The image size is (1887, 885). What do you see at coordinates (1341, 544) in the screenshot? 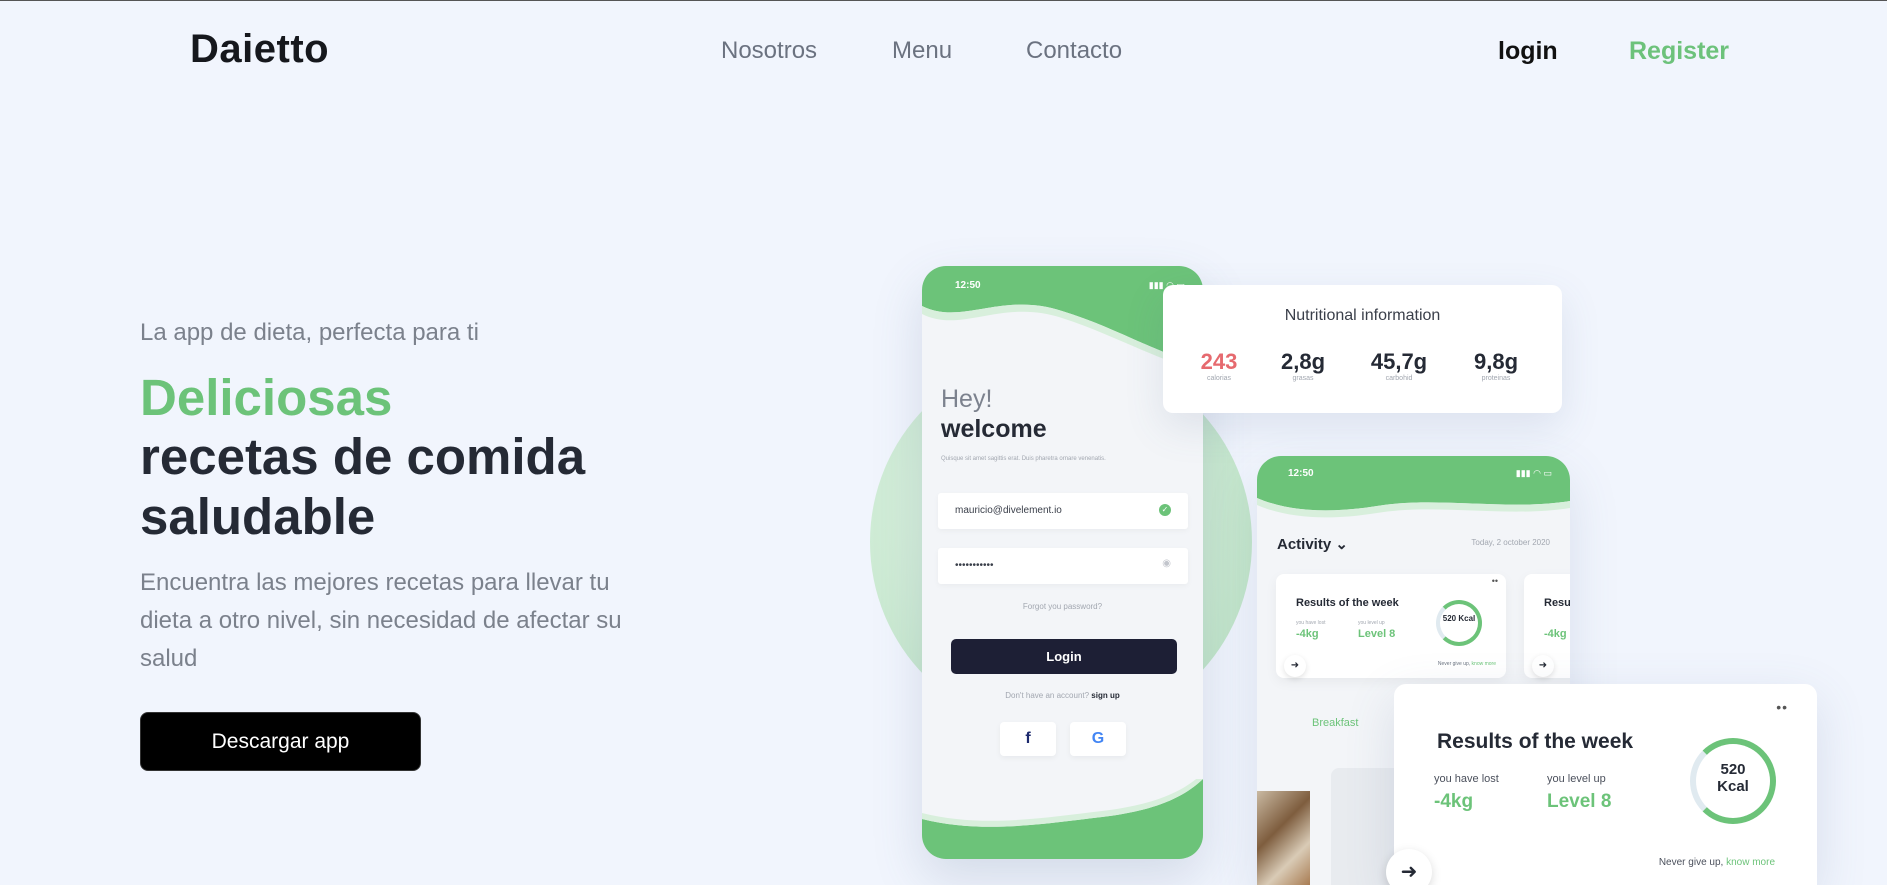
I see `chevron-down-icon: ⌄` at bounding box center [1341, 544].